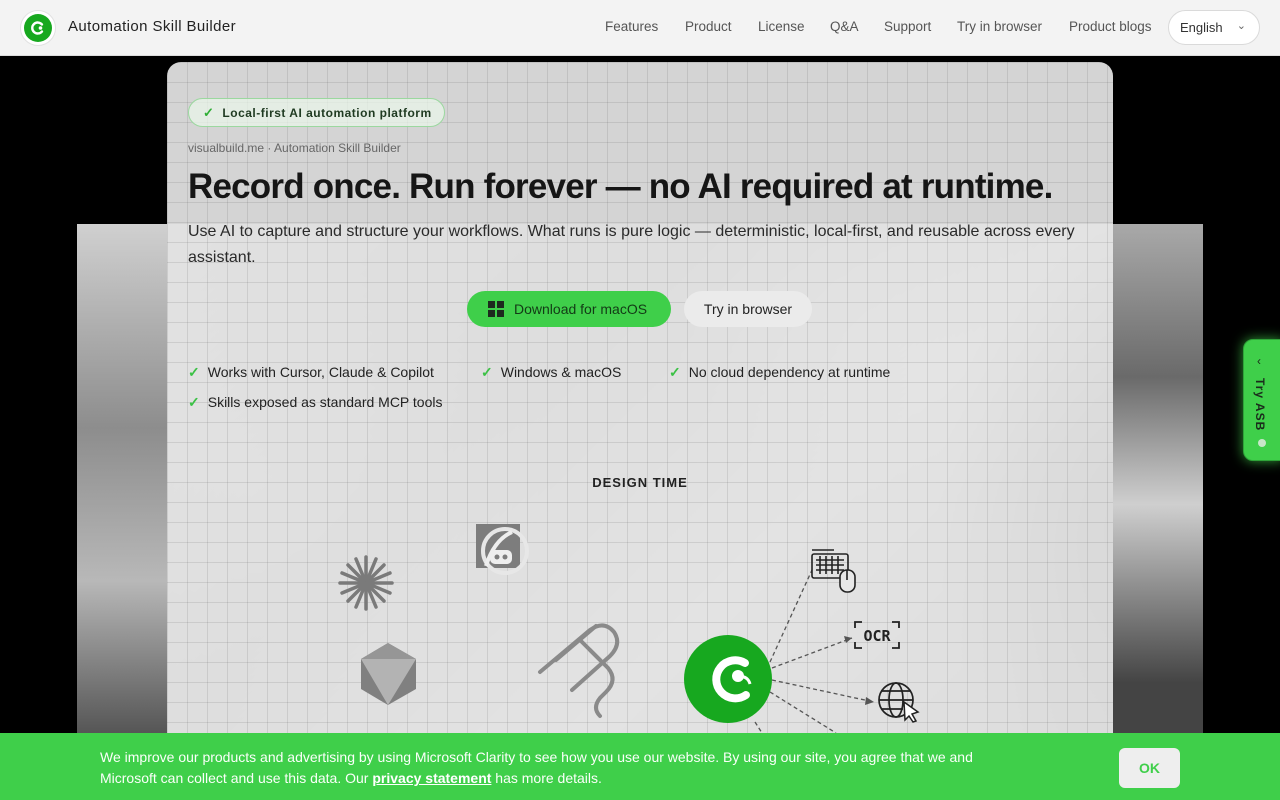 This screenshot has width=1280, height=800. What do you see at coordinates (999, 26) in the screenshot?
I see `nav-try-in-browser: Try in browser` at bounding box center [999, 26].